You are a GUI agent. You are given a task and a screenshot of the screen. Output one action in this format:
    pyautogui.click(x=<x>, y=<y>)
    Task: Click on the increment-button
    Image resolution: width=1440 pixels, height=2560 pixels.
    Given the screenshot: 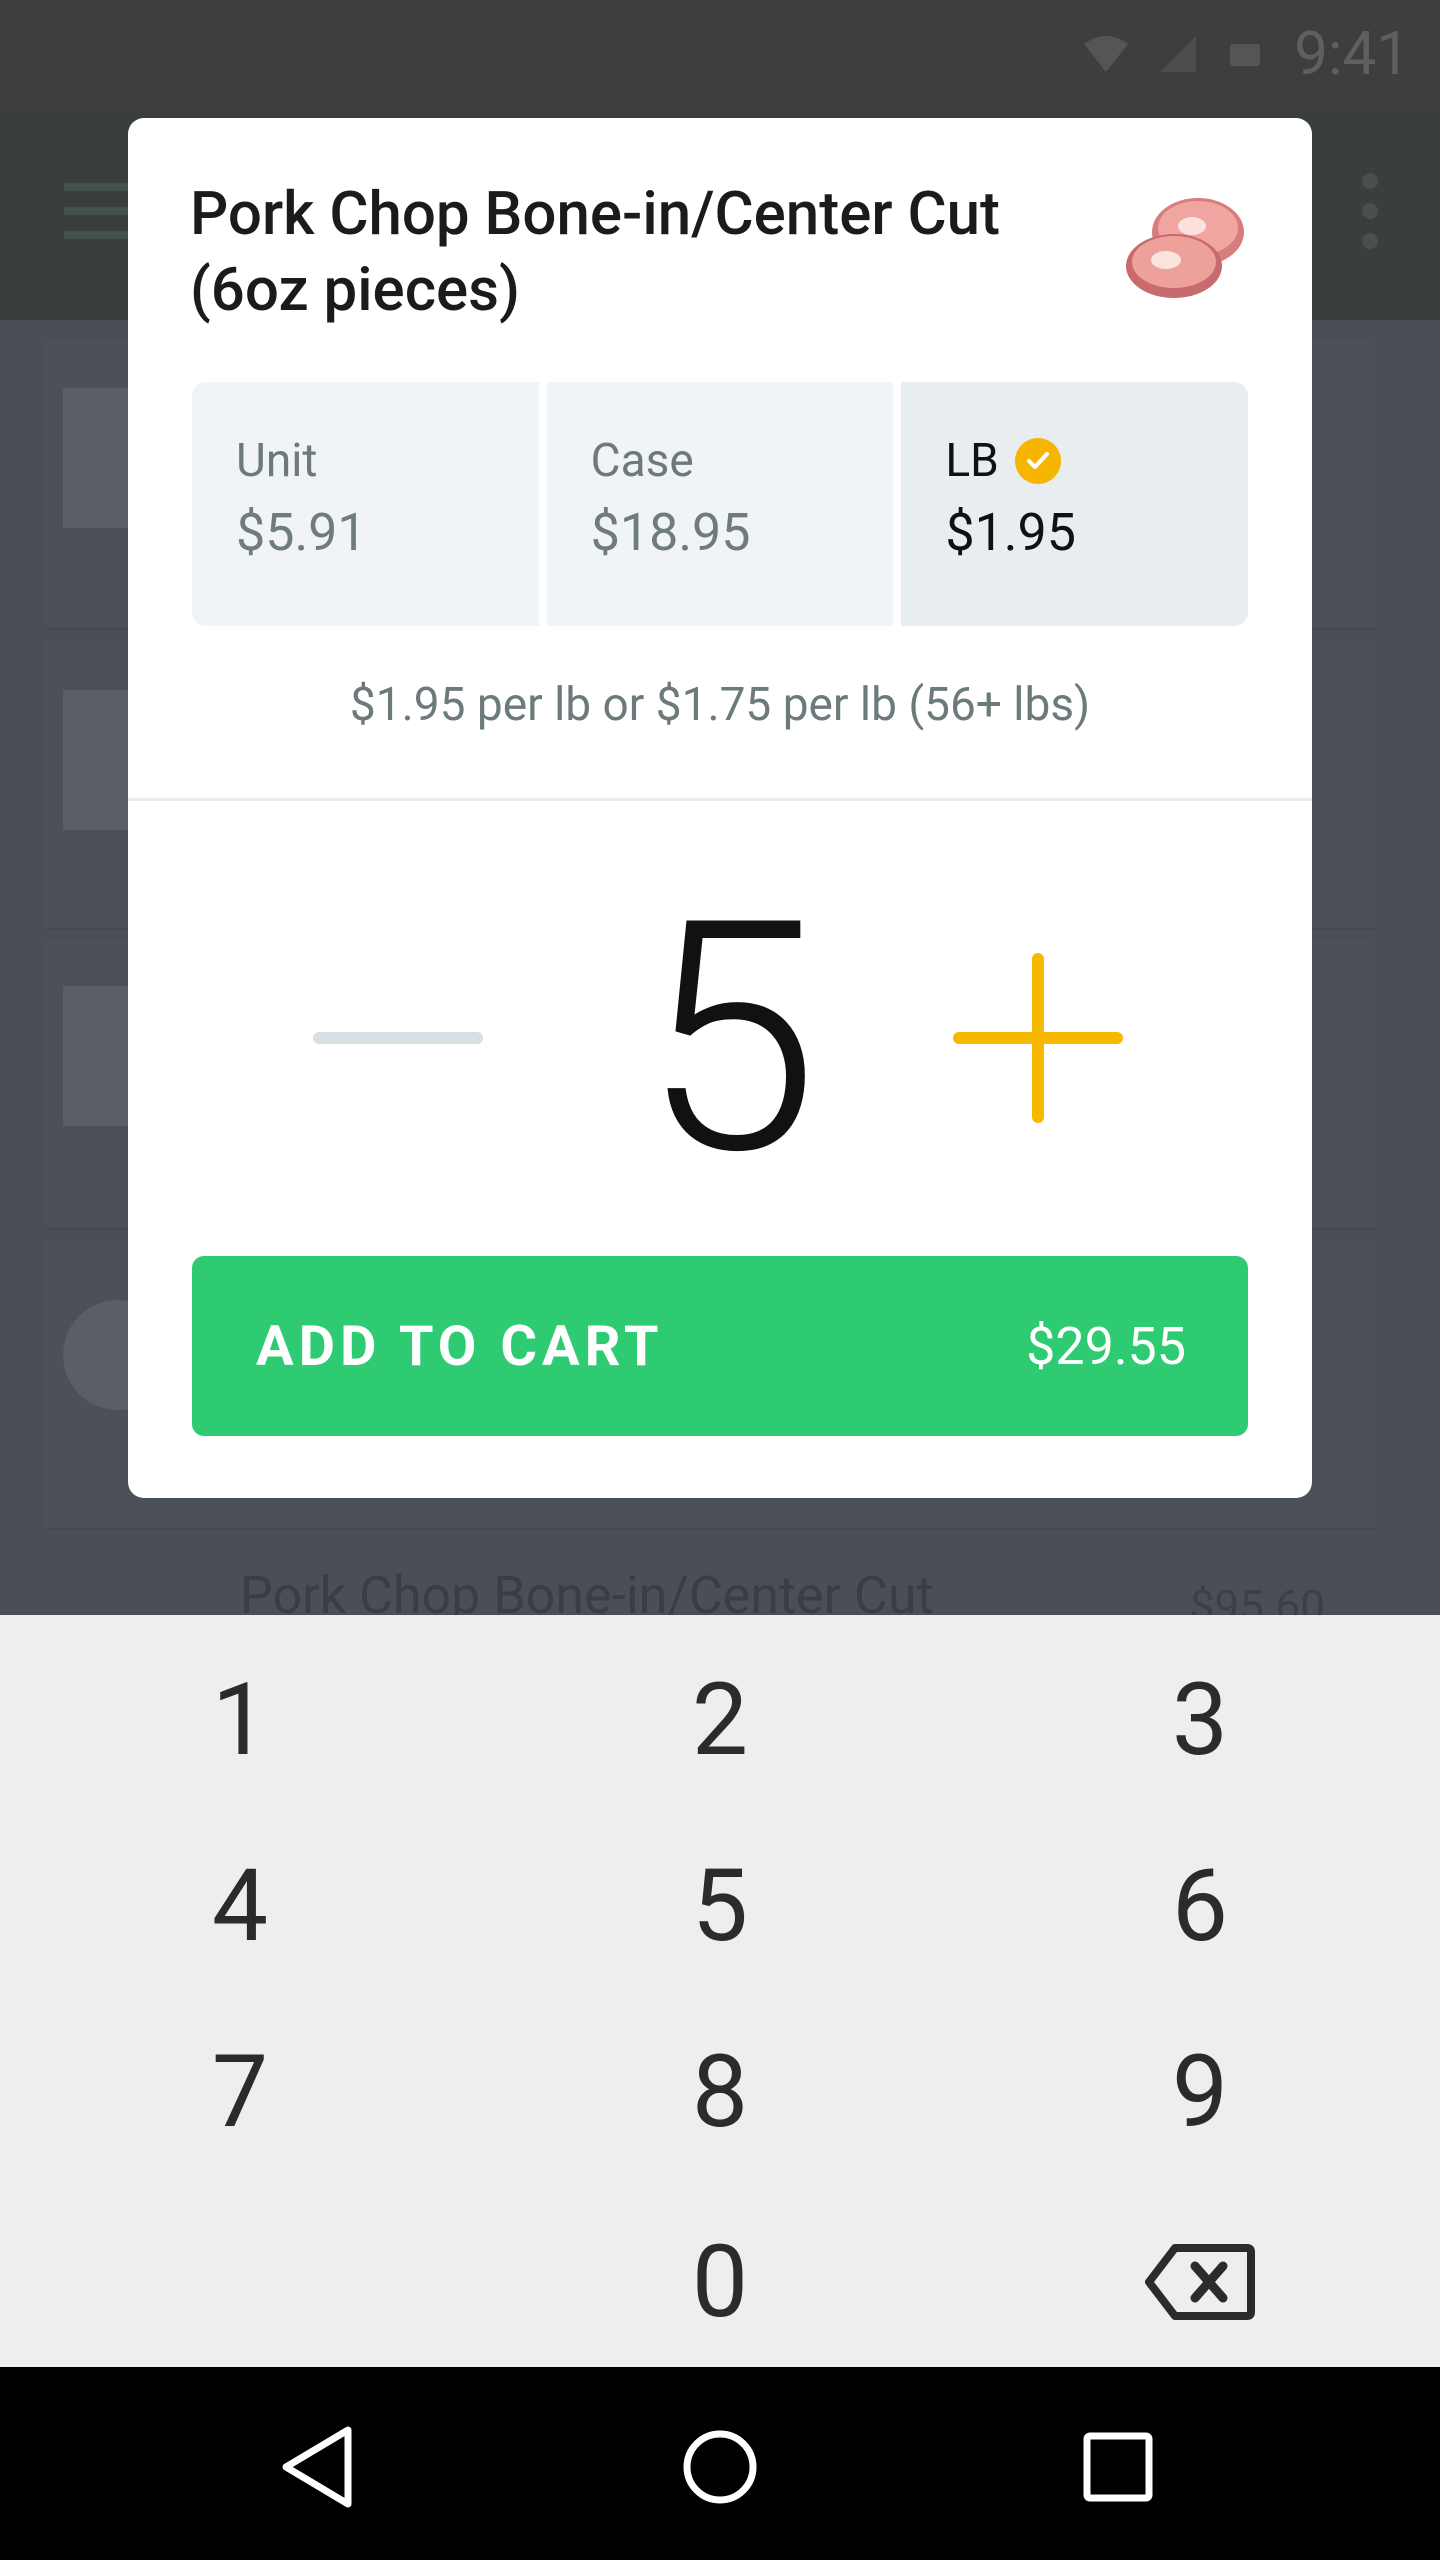 What is the action you would take?
    pyautogui.click(x=1038, y=1038)
    